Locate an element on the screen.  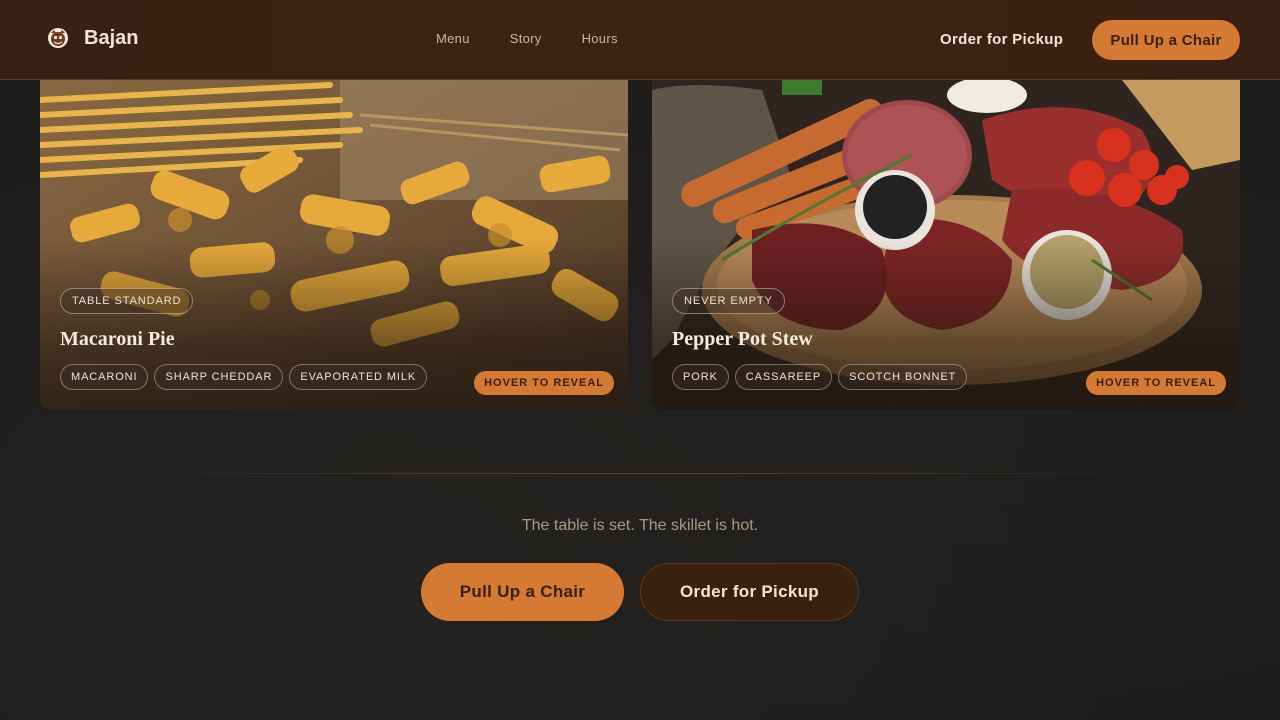
ingredient-tags: MACARONI SHARP CHEDDAR EVAPORATED MILK is located at coordinates (244, 377).